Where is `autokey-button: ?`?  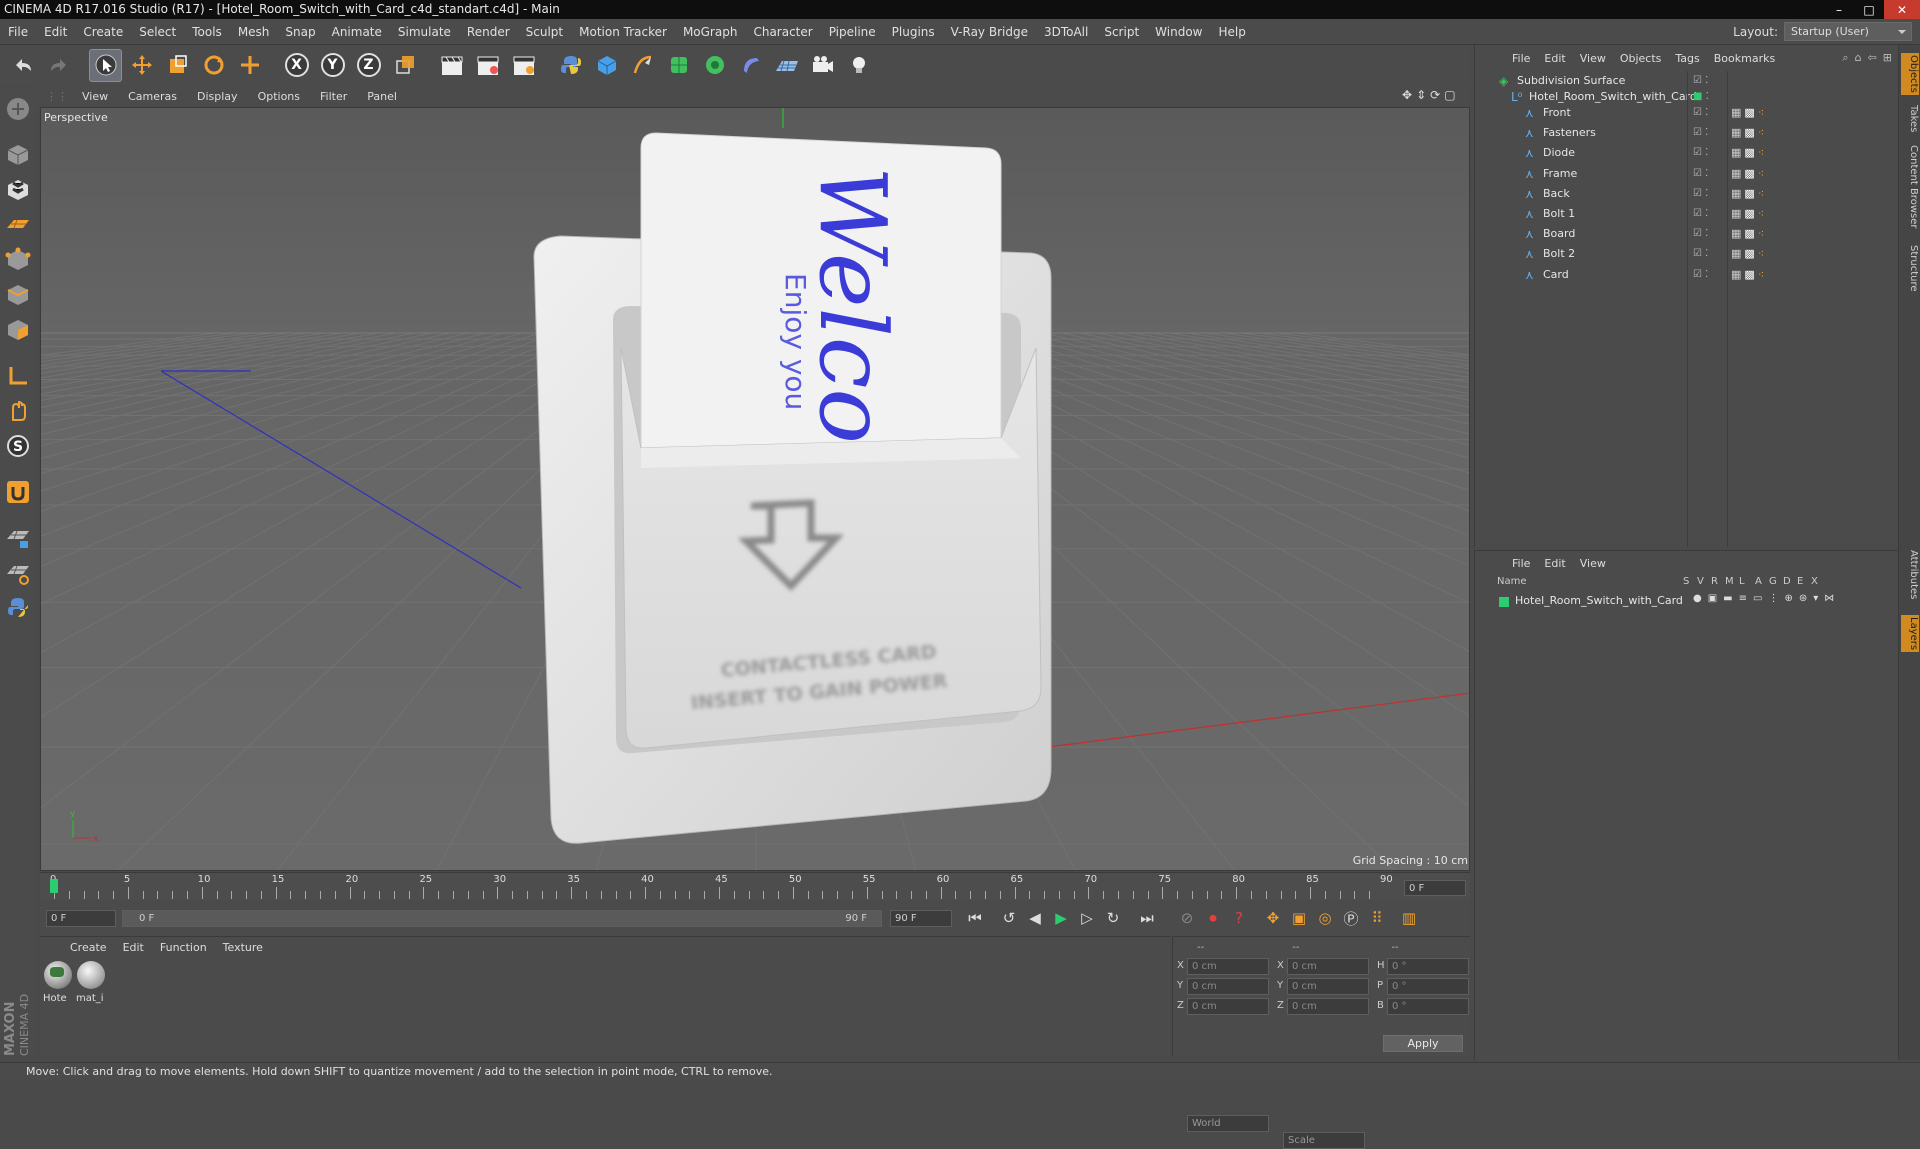
autokey-button: ? is located at coordinates (1239, 918).